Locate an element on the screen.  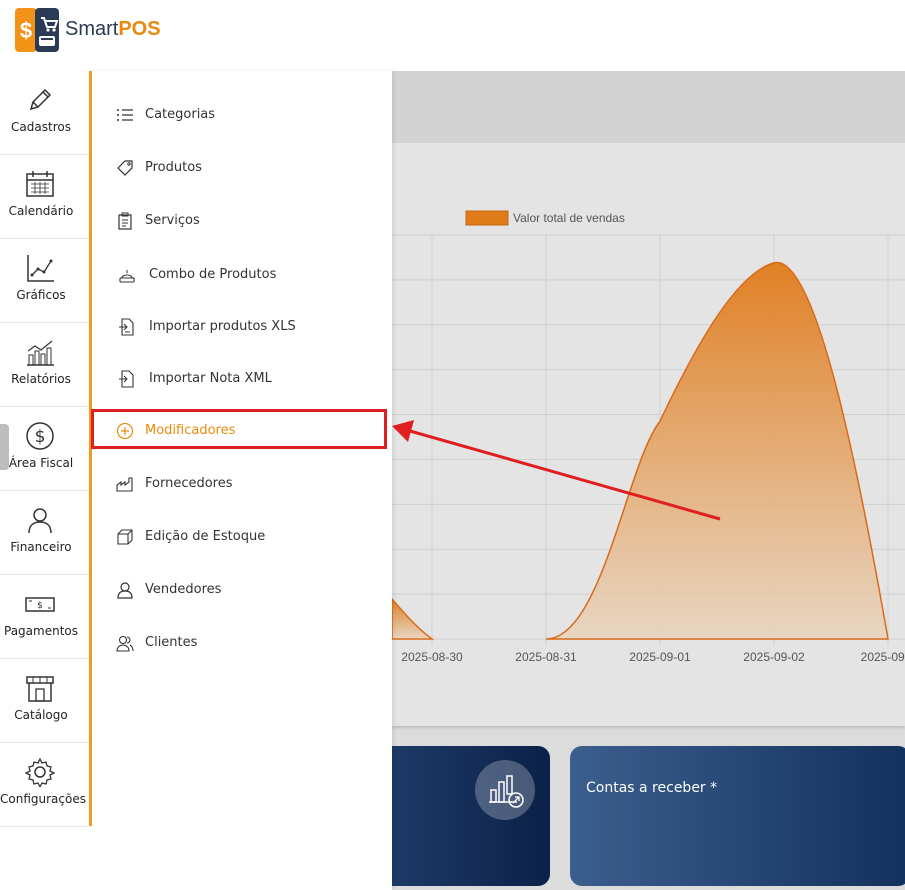
annotation-arrow is located at coordinates (556, 470).